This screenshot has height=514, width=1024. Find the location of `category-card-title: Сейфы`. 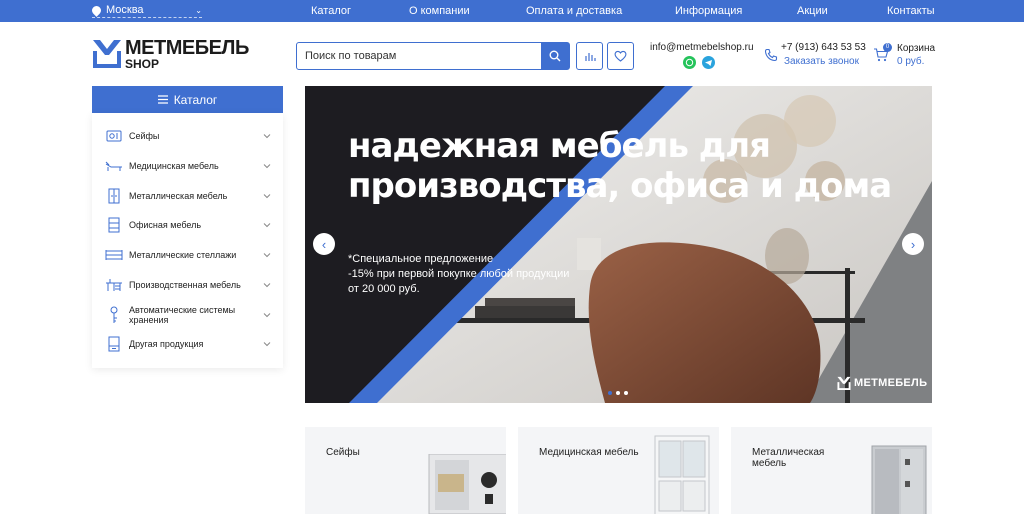

category-card-title: Сейфы is located at coordinates (343, 452).